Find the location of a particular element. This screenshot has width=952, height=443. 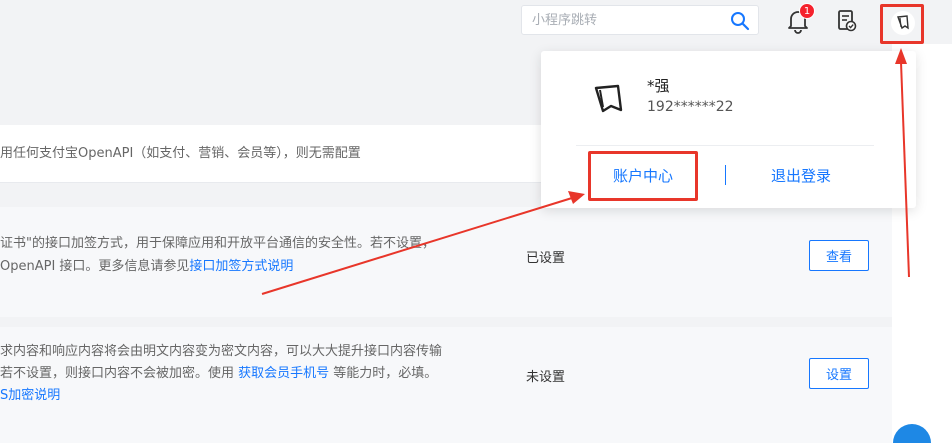

user-avatar-icon is located at coordinates (609, 99).